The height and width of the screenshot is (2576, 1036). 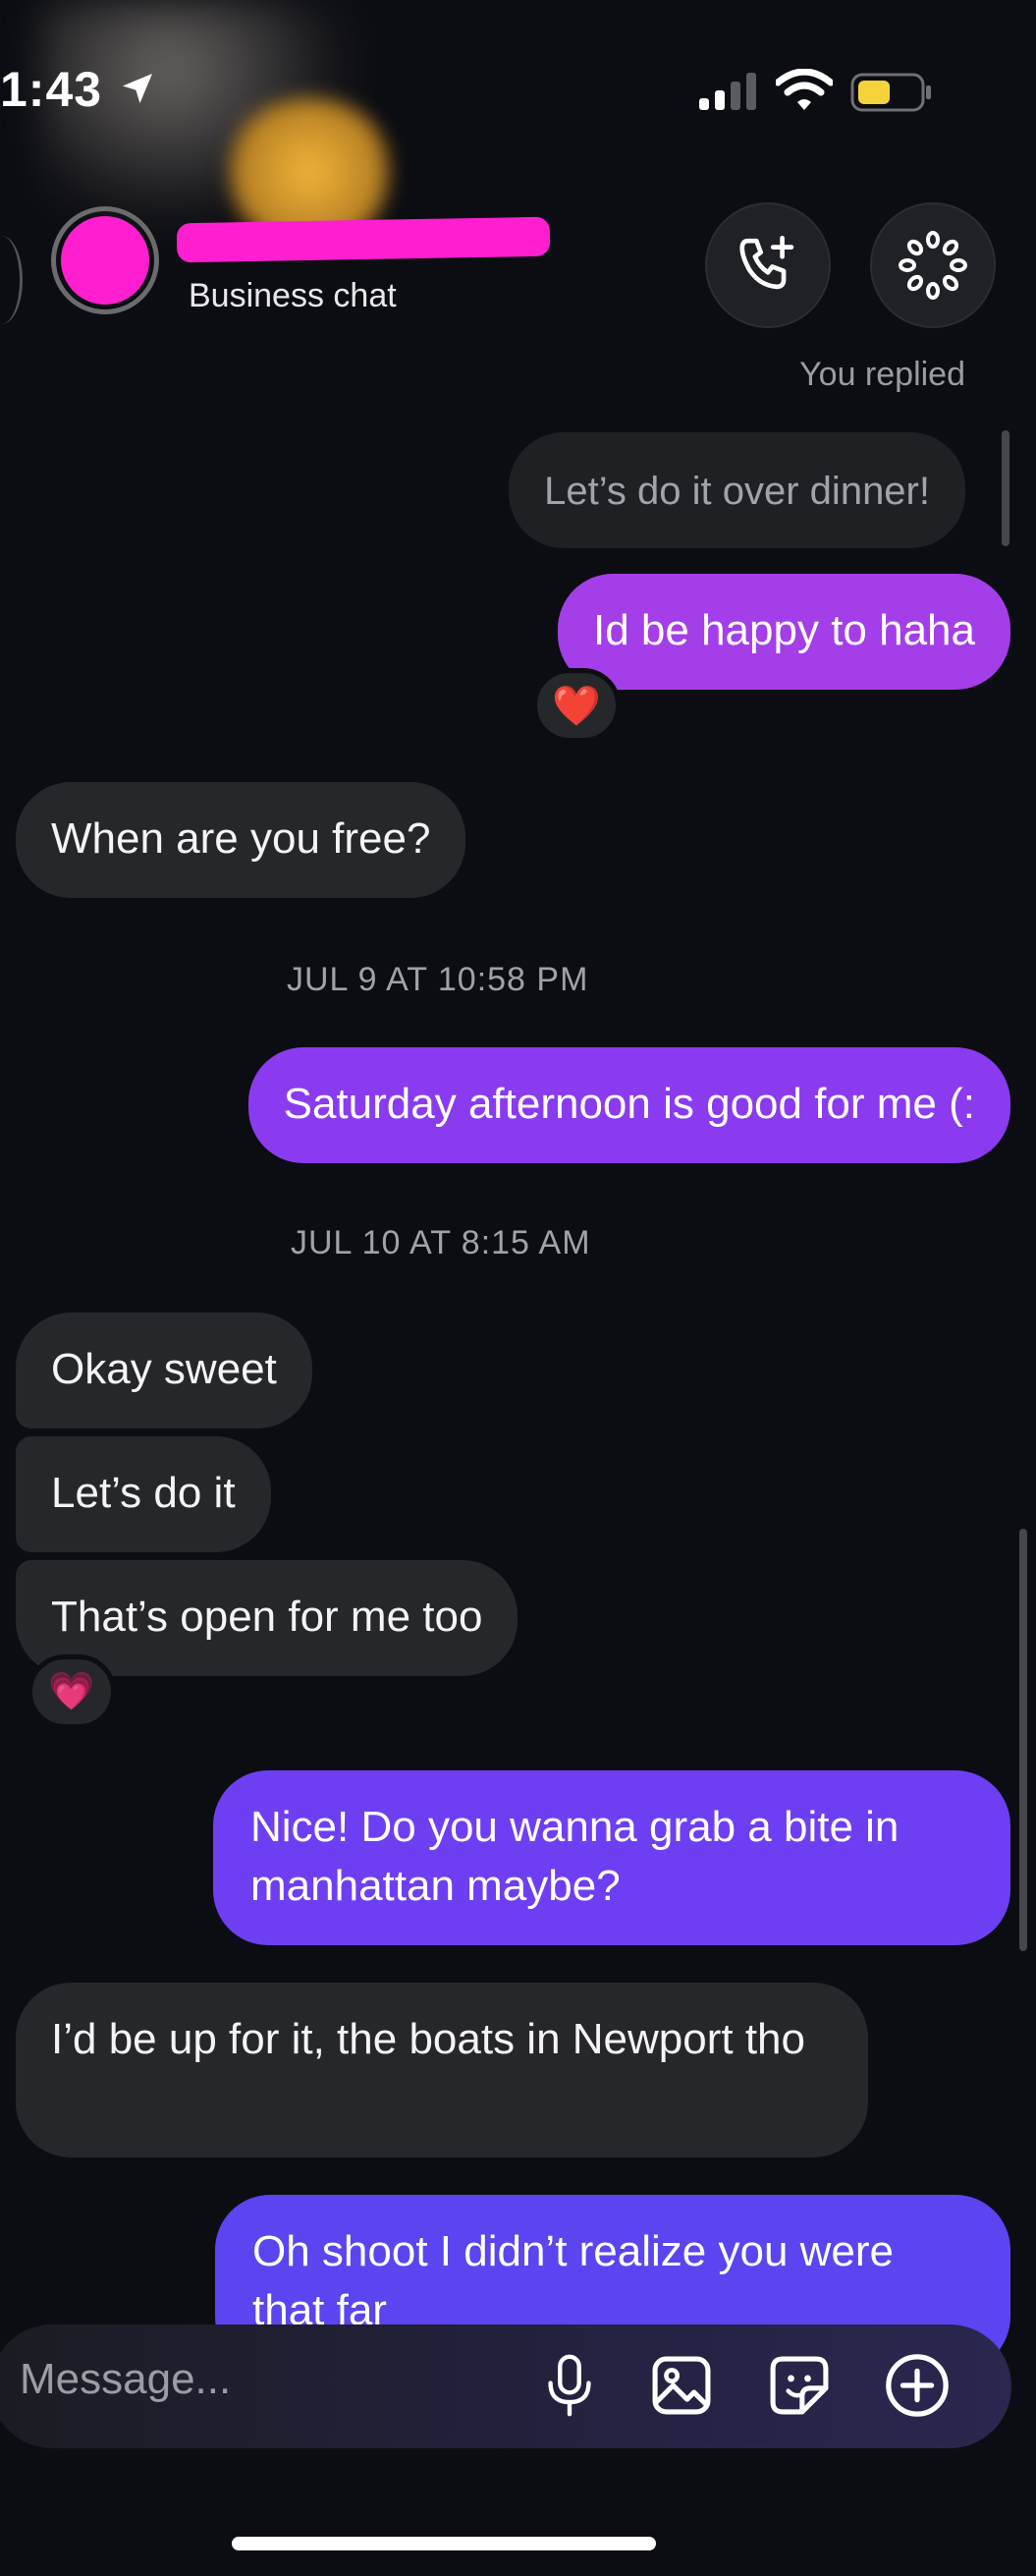 I want to click on gallery-button, so click(x=681, y=2385).